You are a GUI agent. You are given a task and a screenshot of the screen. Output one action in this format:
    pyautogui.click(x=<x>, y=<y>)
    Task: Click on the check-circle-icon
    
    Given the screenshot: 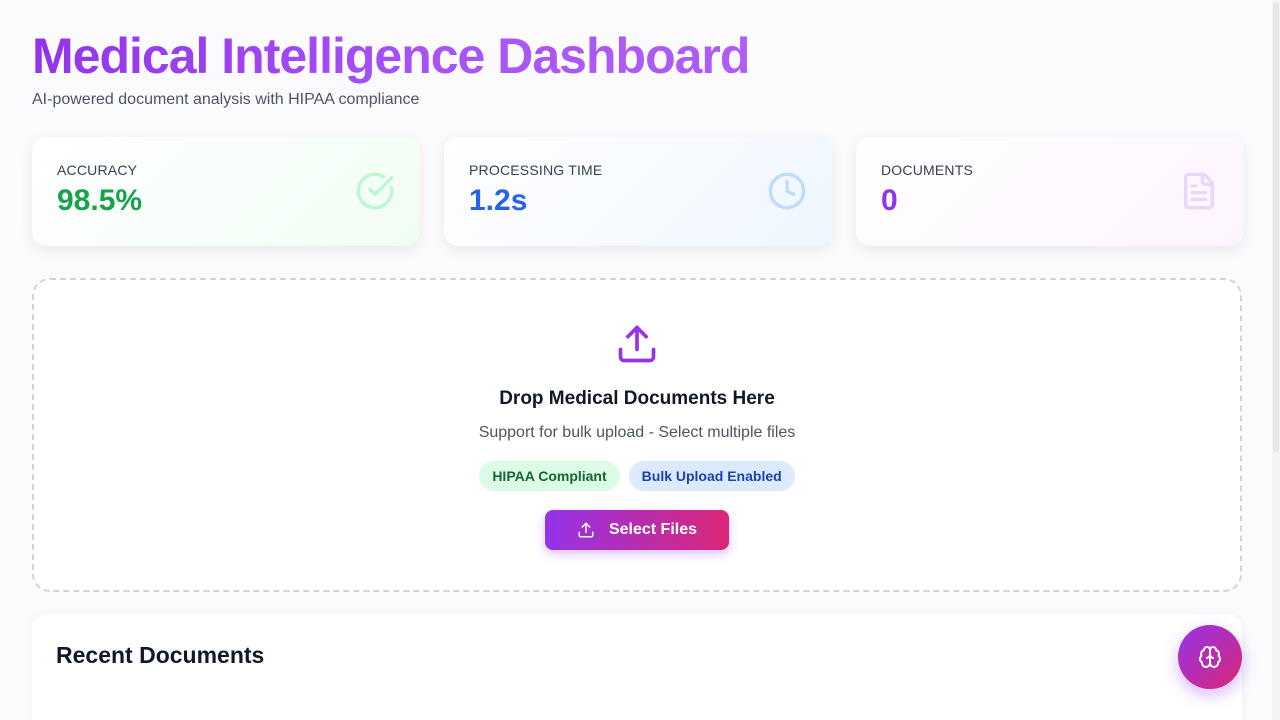 What is the action you would take?
    pyautogui.click(x=375, y=191)
    